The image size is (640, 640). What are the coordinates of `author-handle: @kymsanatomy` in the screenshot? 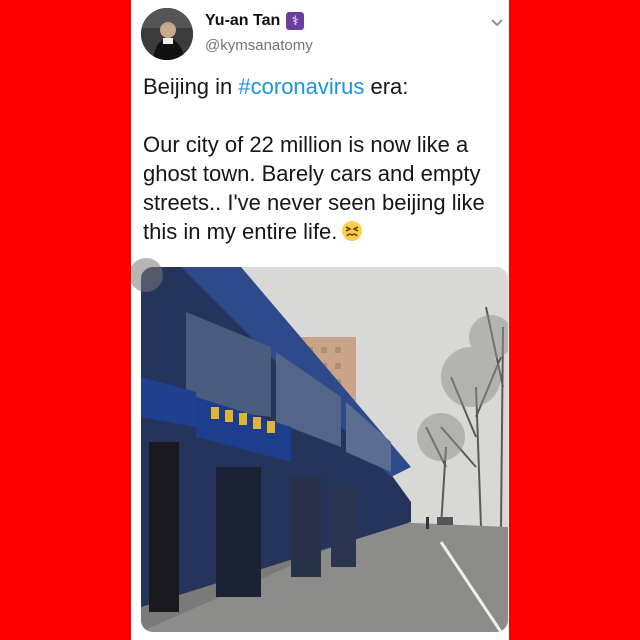 It's located at (259, 45).